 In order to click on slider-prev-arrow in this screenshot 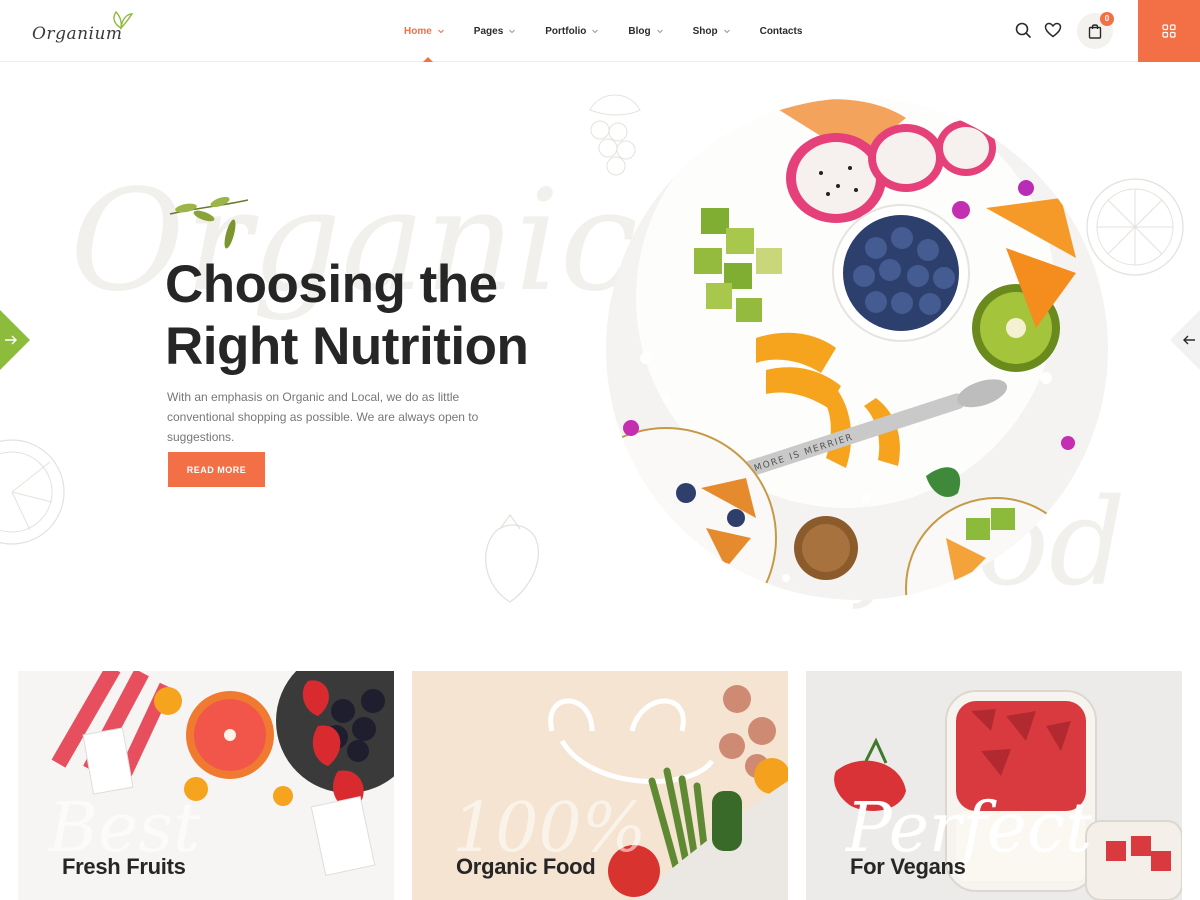, I will do `click(1185, 340)`.